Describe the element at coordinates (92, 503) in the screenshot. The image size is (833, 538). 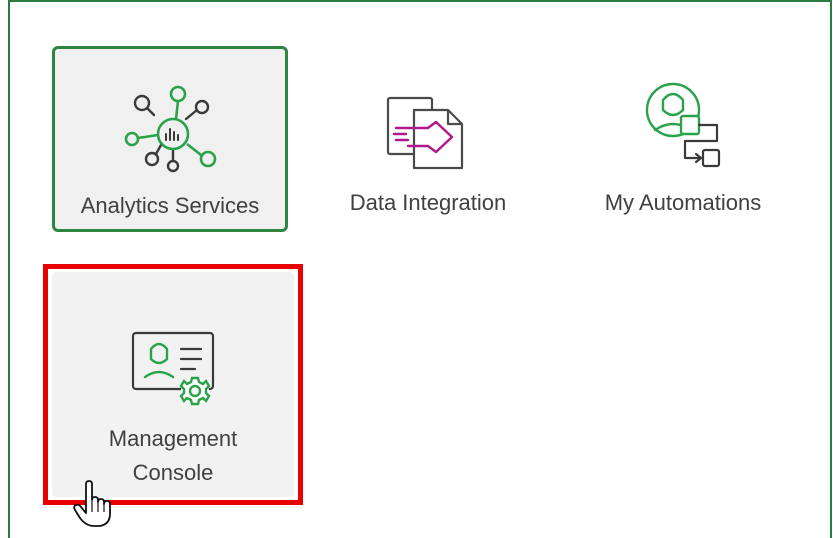
I see `hand-pointer-icon` at that location.